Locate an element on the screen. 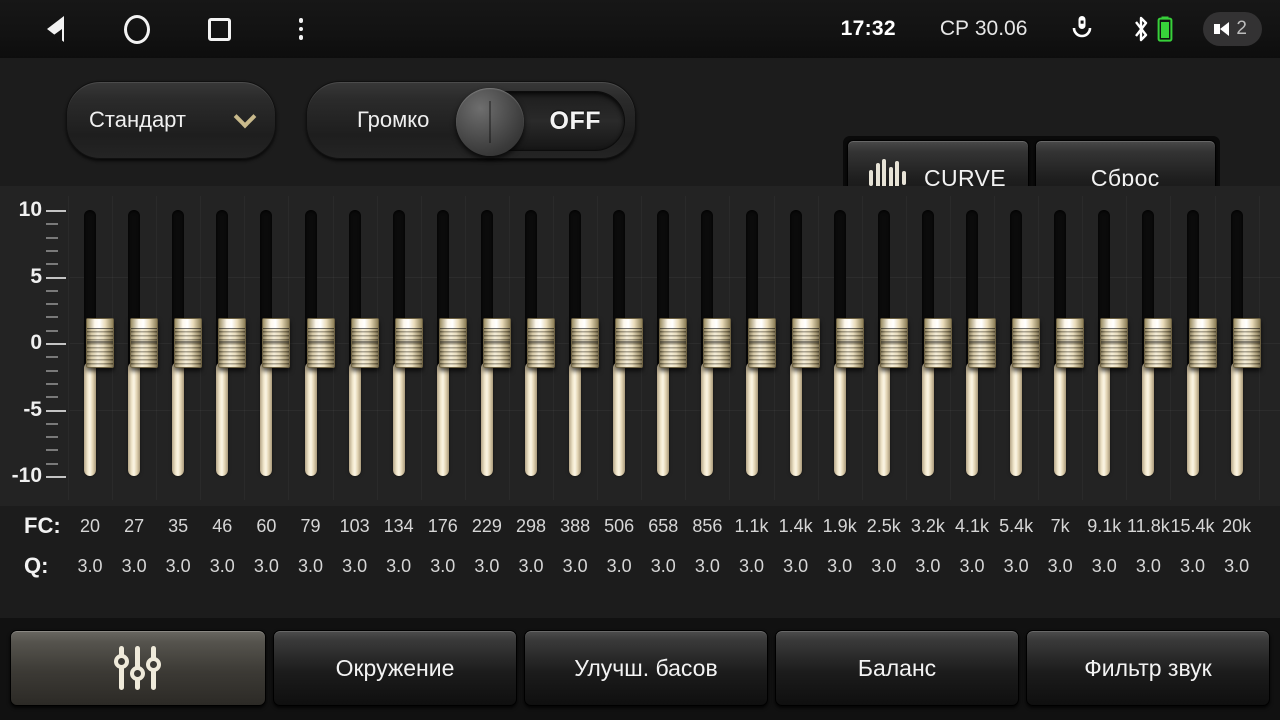  microphone-icon is located at coordinates (1082, 29).